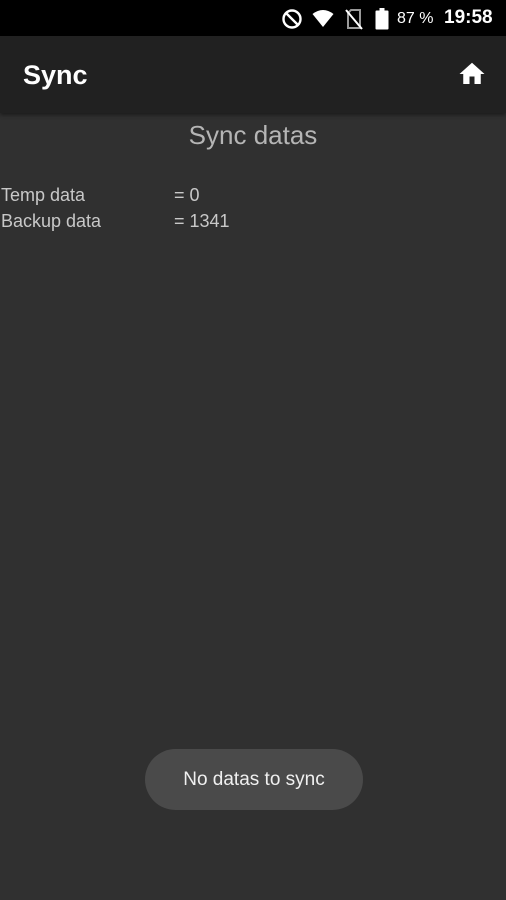 Image resolution: width=506 pixels, height=900 pixels. What do you see at coordinates (292, 19) in the screenshot?
I see `do-not-disturb-icon` at bounding box center [292, 19].